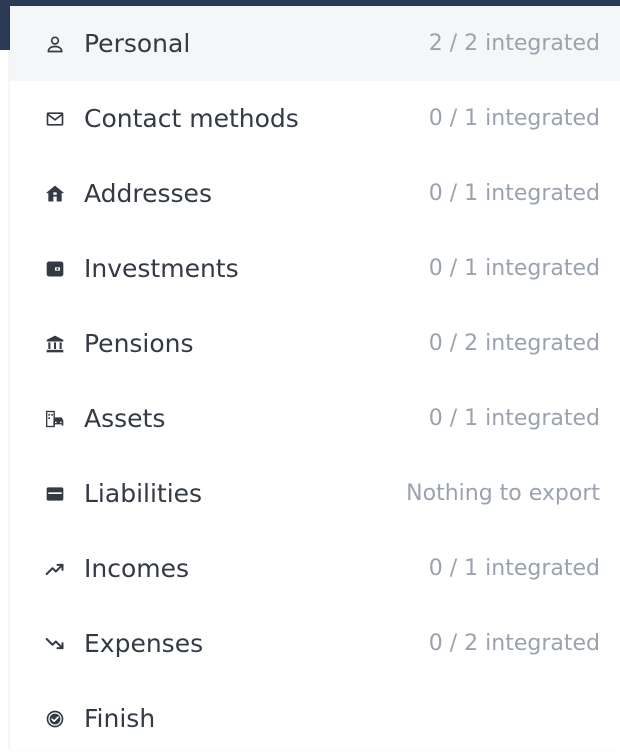 The image size is (620, 756). Describe the element at coordinates (55, 344) in the screenshot. I see `bank-icon` at that location.